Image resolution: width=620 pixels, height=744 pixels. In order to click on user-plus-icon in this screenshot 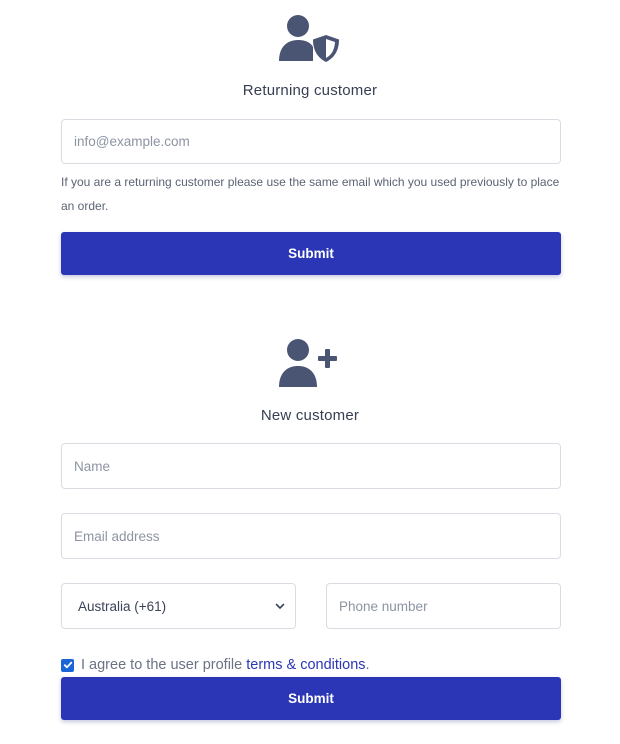, I will do `click(308, 363)`.